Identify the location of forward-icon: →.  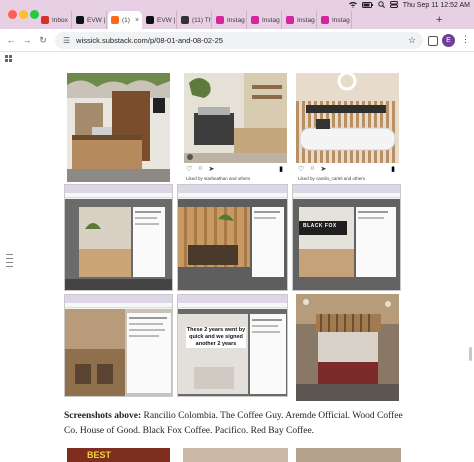
(27, 40).